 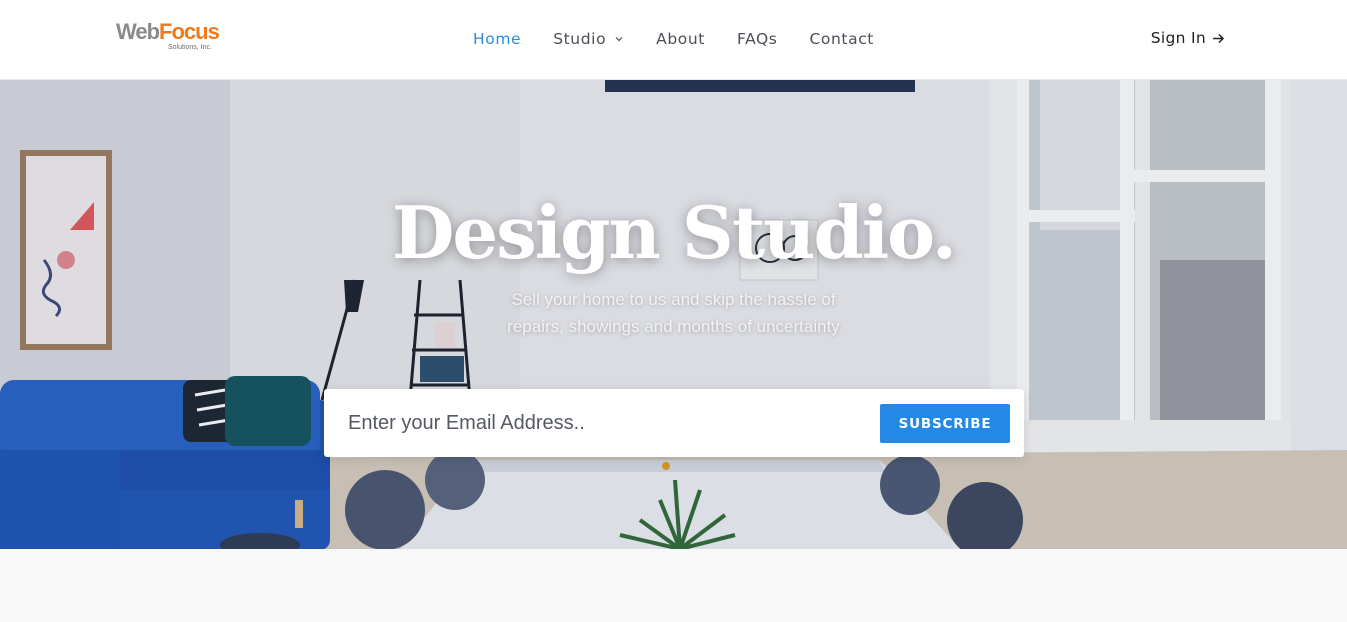 I want to click on sign-in-label: Sign In, so click(x=1178, y=38).